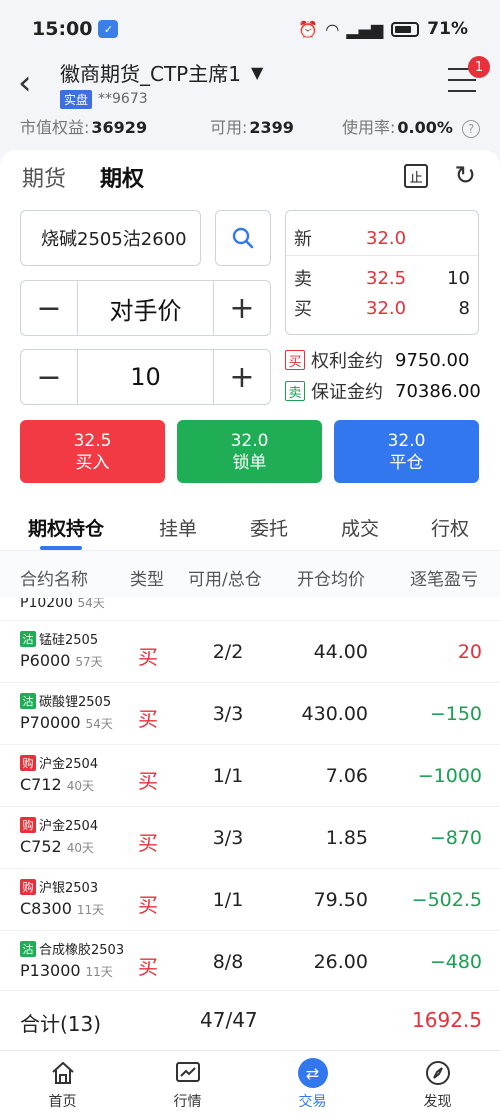 This screenshot has width=500, height=1117. What do you see at coordinates (249, 440) in the screenshot?
I see `lock-button-price: 32.0` at bounding box center [249, 440].